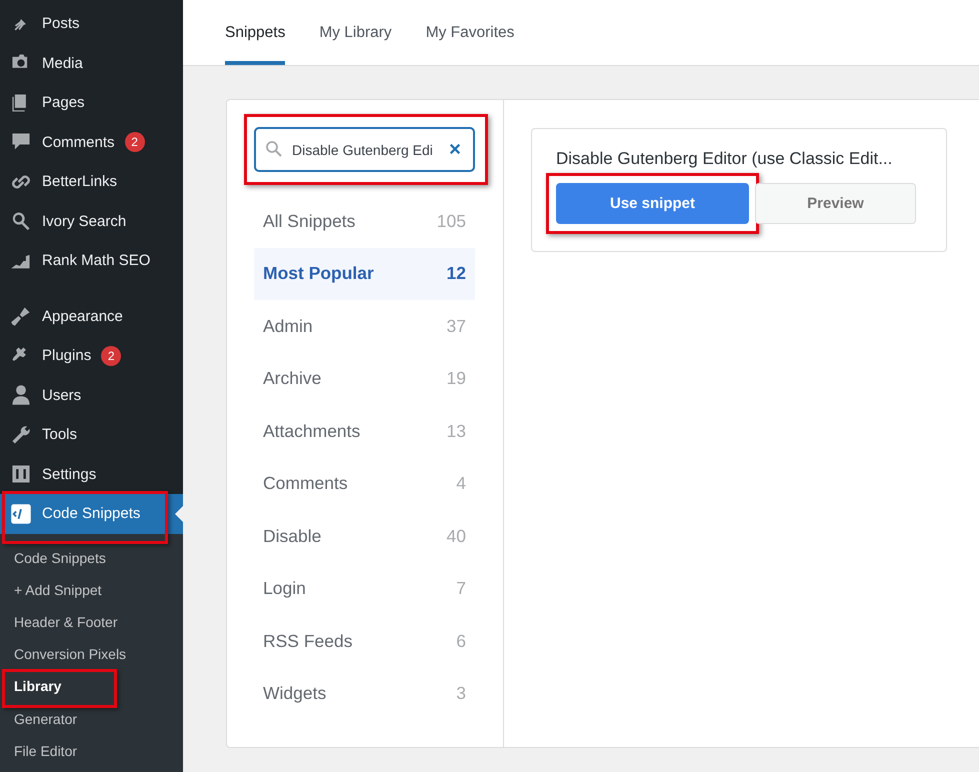  Describe the element at coordinates (255, 32) in the screenshot. I see `tab: Snippets` at that location.